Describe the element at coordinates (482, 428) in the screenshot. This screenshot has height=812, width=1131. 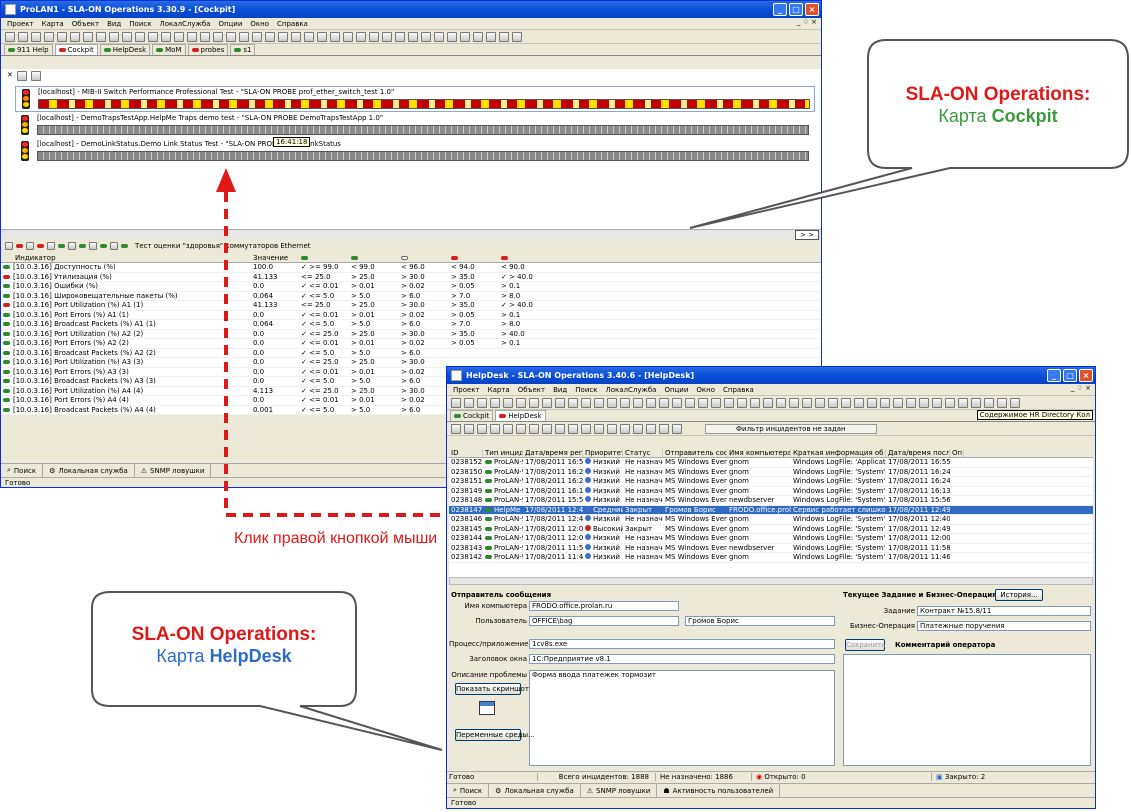
I see `filter-icon` at that location.